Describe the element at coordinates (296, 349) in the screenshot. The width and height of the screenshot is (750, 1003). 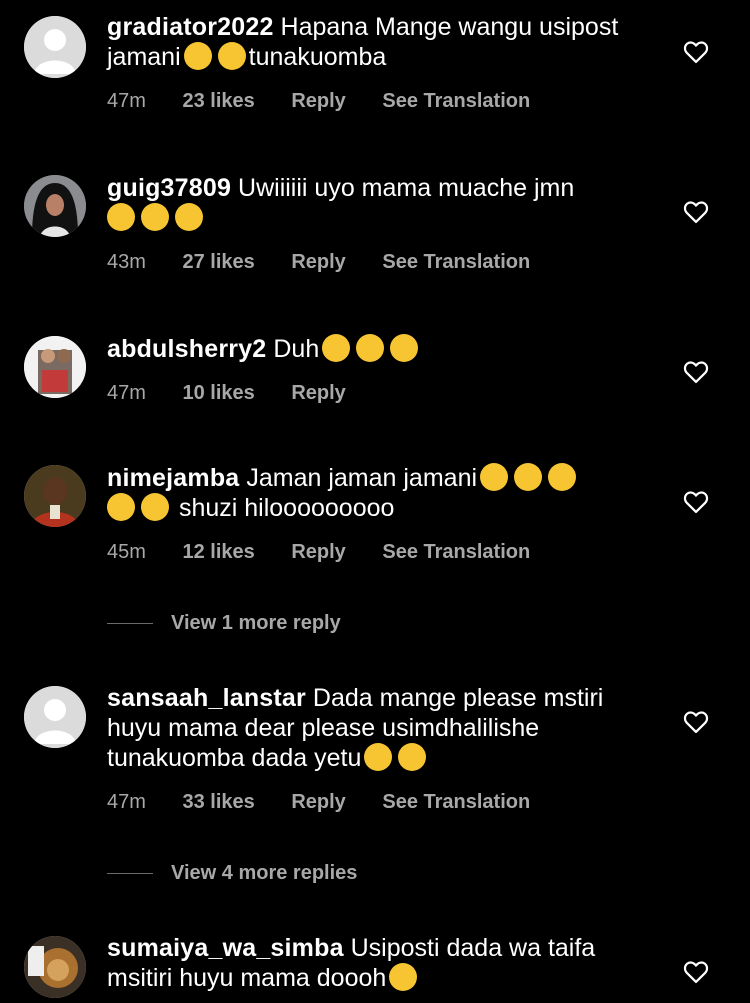
I see `comment-message: Duh` at that location.